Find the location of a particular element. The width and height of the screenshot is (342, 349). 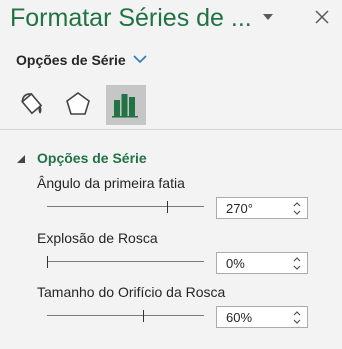

doughnut-hole-size-spinner: 60% is located at coordinates (262, 317).